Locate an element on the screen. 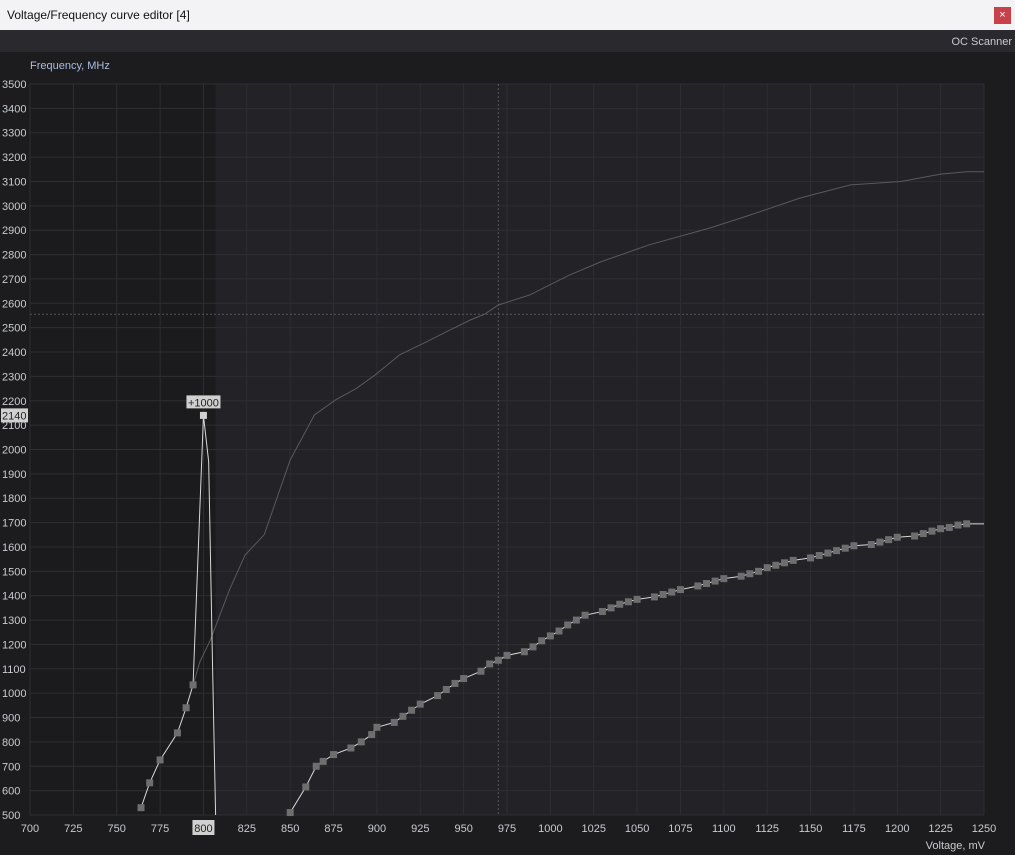  y-tick-label: 3100 is located at coordinates (14, 182).